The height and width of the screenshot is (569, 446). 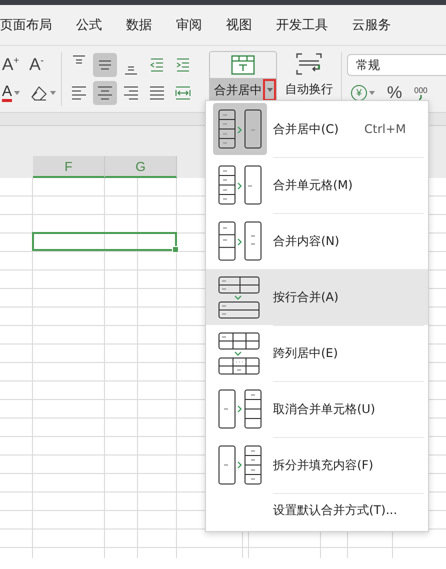 What do you see at coordinates (306, 129) in the screenshot?
I see `menu-item-label: 合并居中(C)` at bounding box center [306, 129].